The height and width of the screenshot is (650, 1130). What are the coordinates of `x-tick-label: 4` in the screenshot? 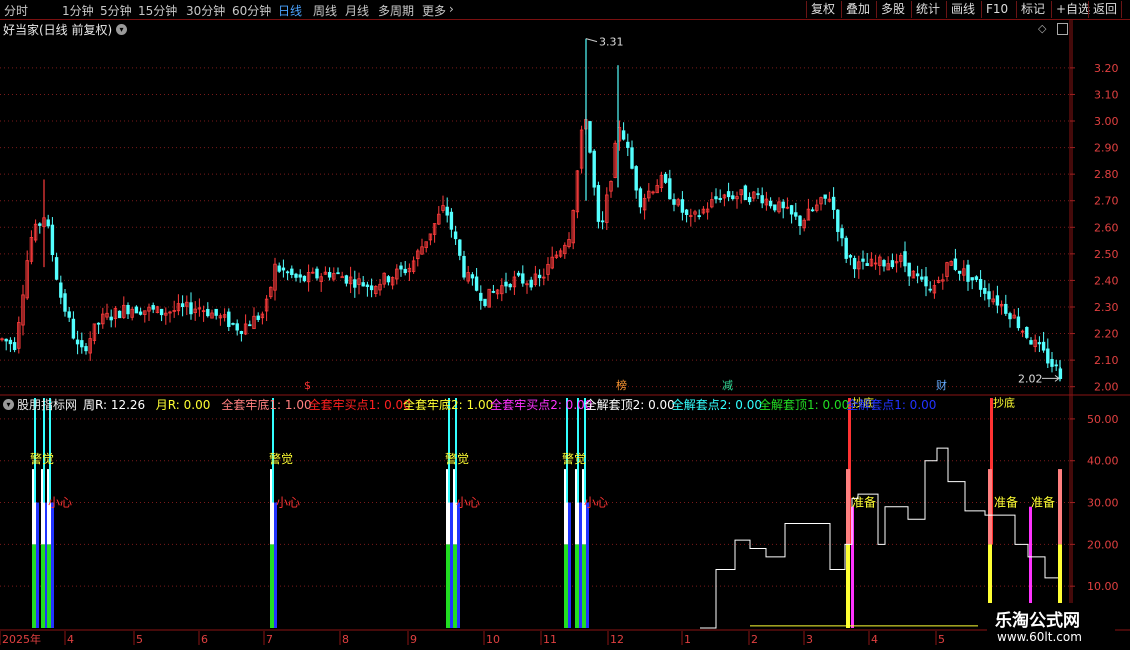 It's located at (874, 639).